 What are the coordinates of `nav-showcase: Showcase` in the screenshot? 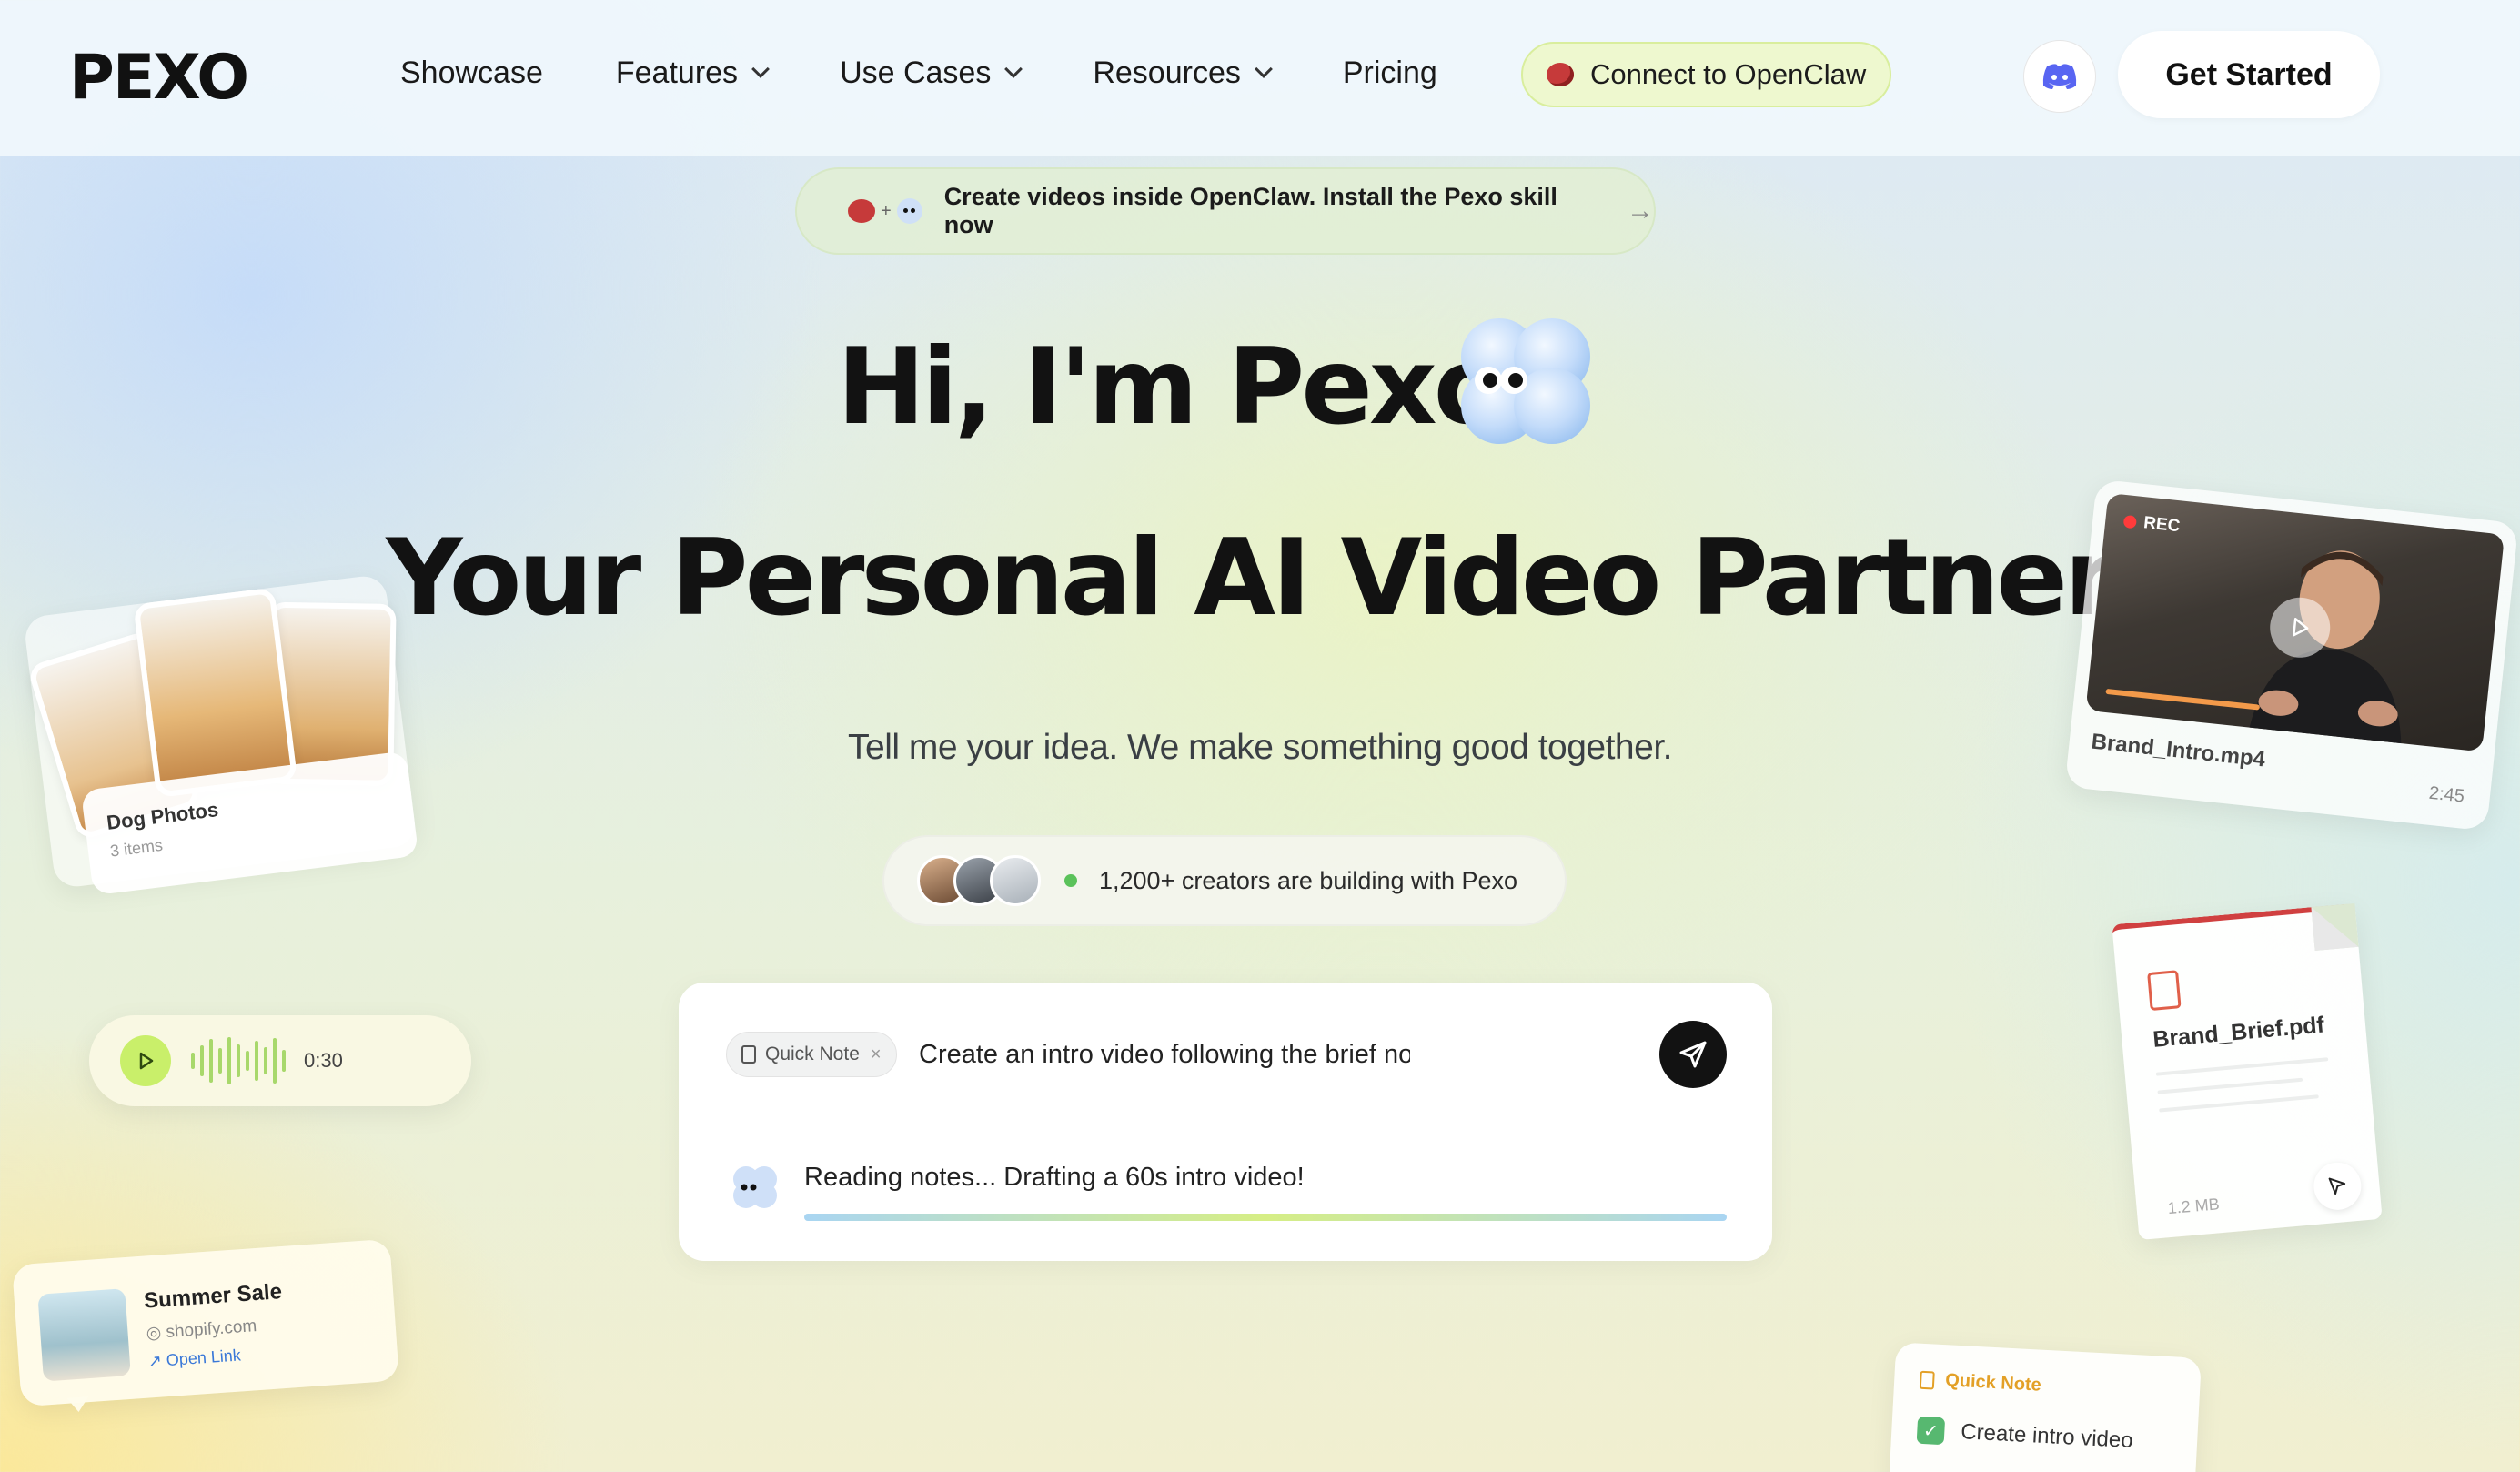 It's located at (472, 73).